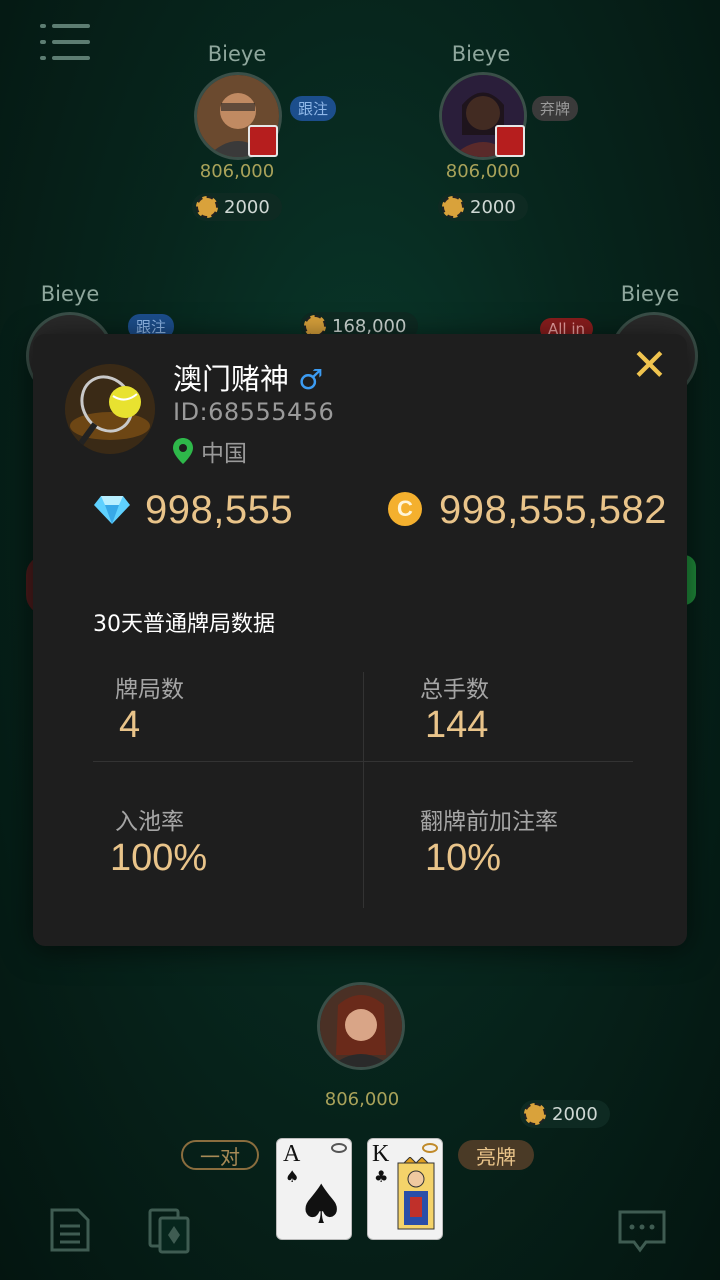  What do you see at coordinates (159, 858) in the screenshot?
I see `stat-value: 100%` at bounding box center [159, 858].